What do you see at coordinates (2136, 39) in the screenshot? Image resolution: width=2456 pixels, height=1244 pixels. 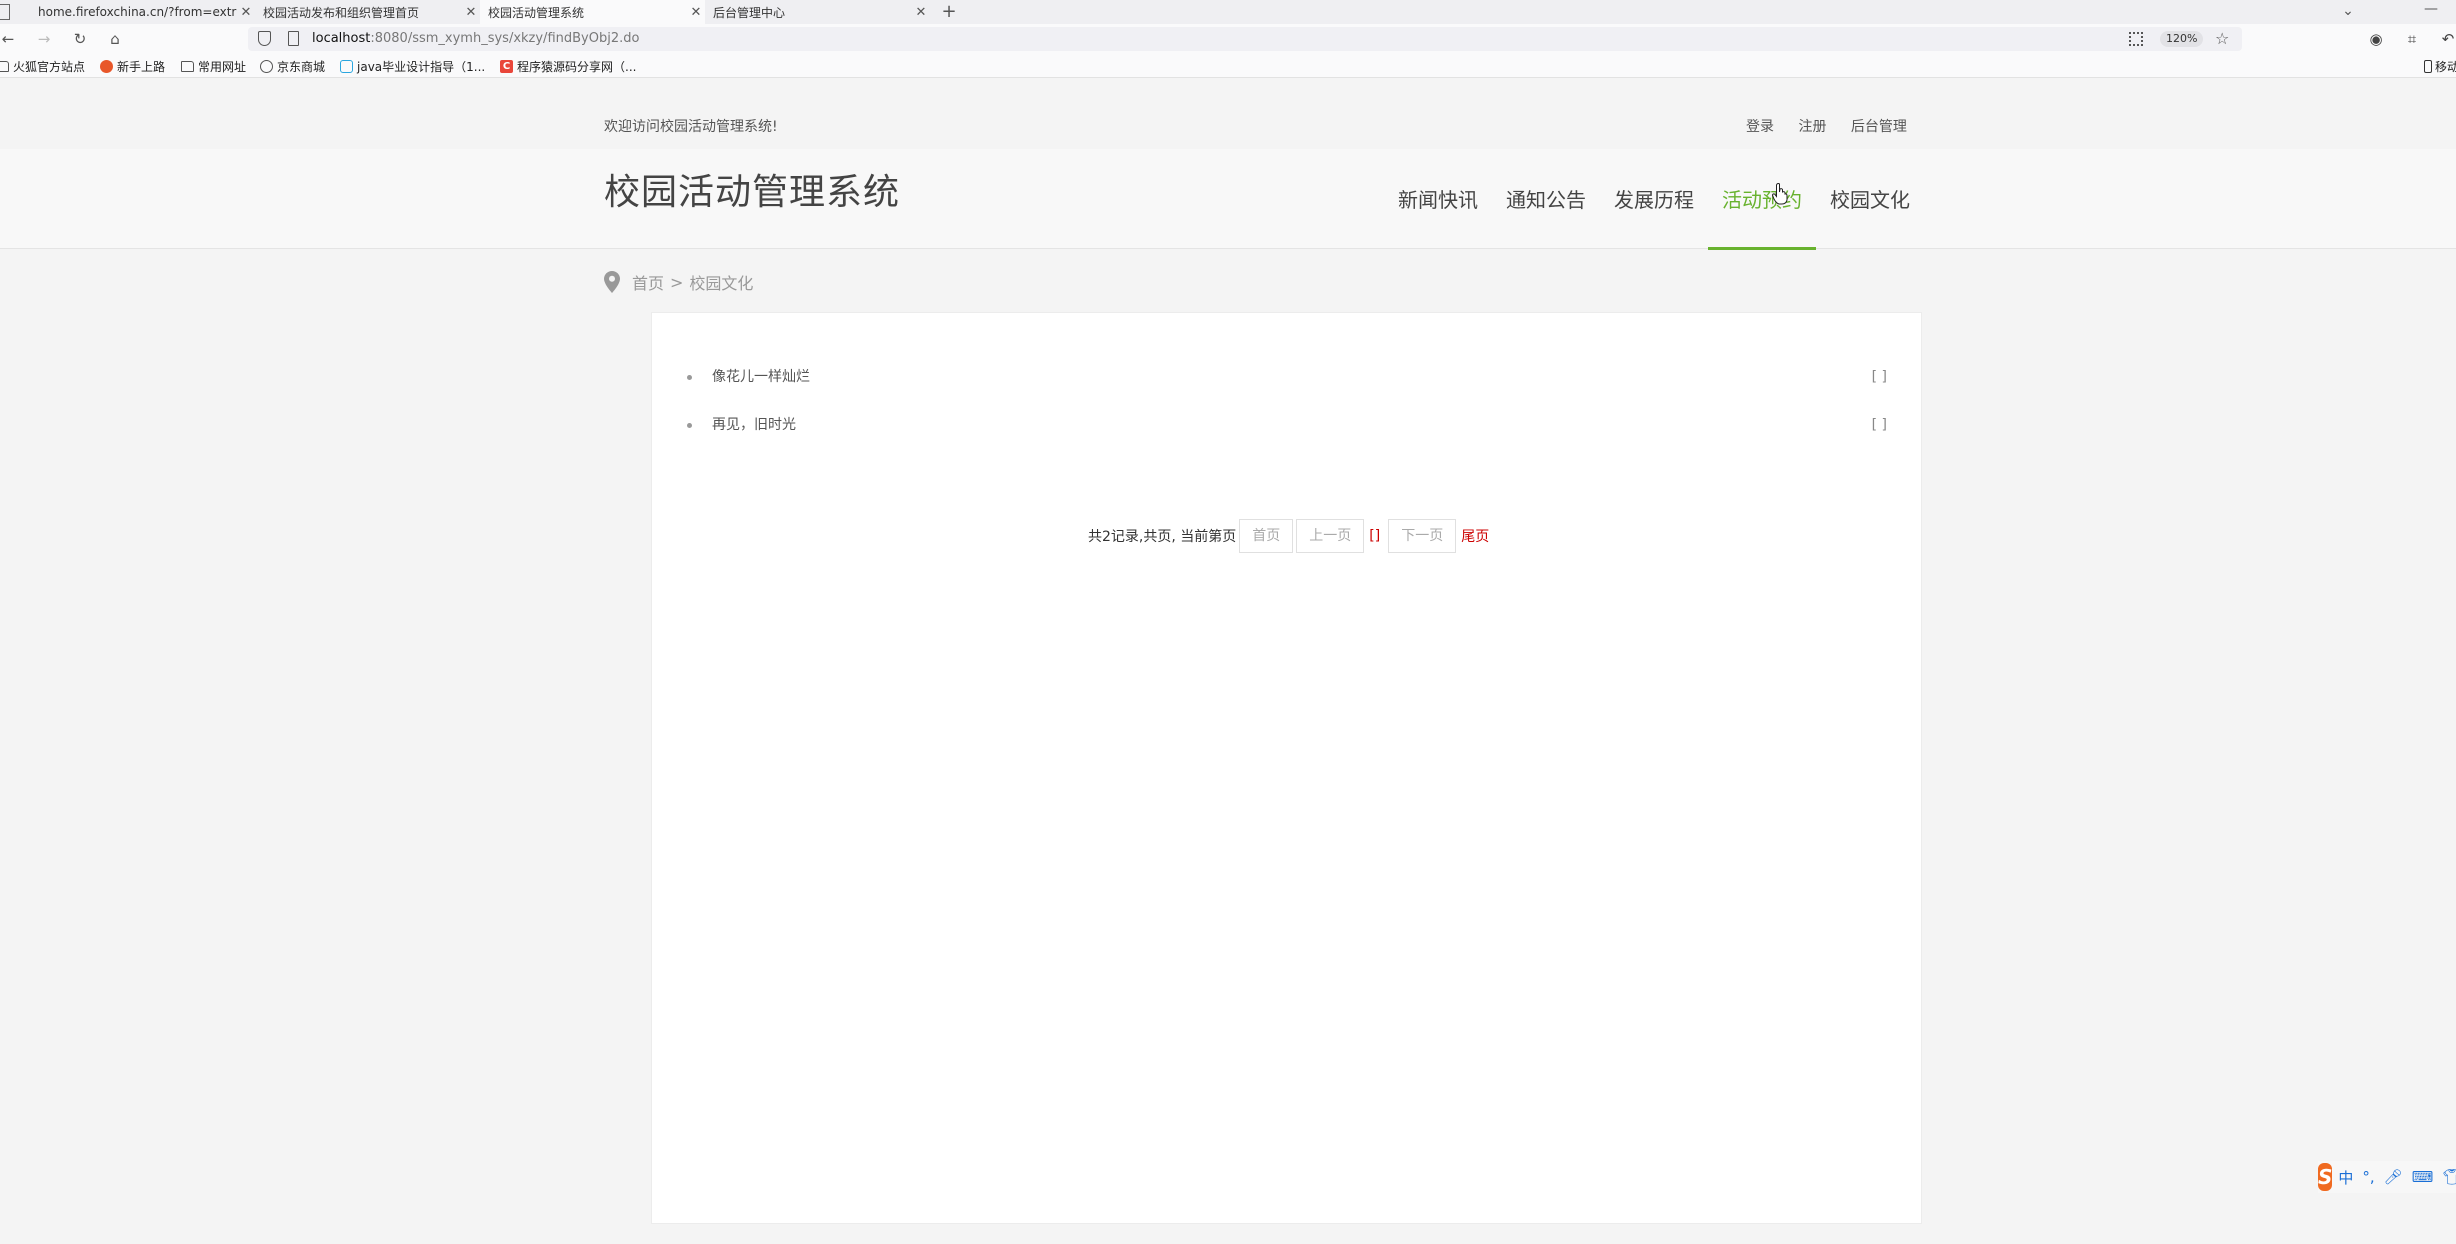 I see `qr-code-icon` at bounding box center [2136, 39].